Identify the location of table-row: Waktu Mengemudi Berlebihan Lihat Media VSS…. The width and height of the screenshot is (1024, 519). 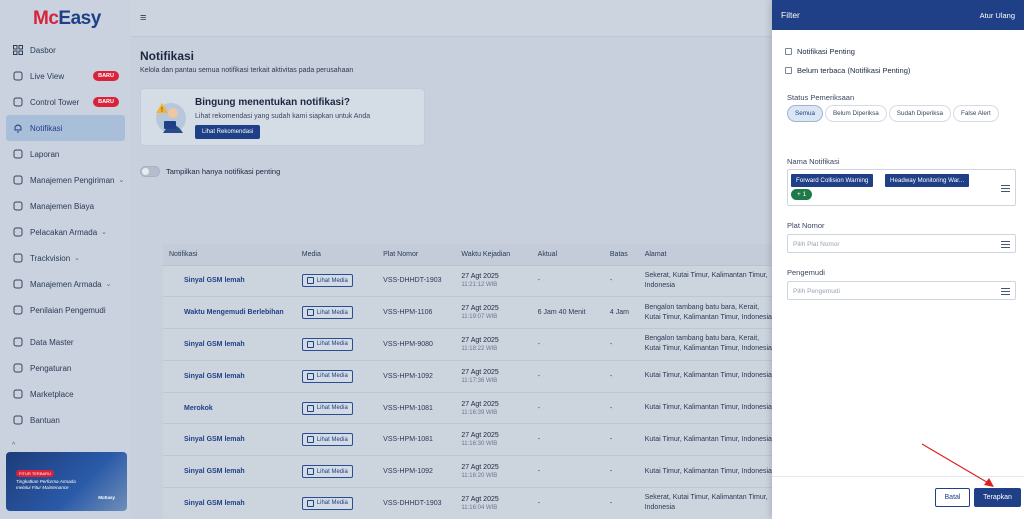
(467, 313).